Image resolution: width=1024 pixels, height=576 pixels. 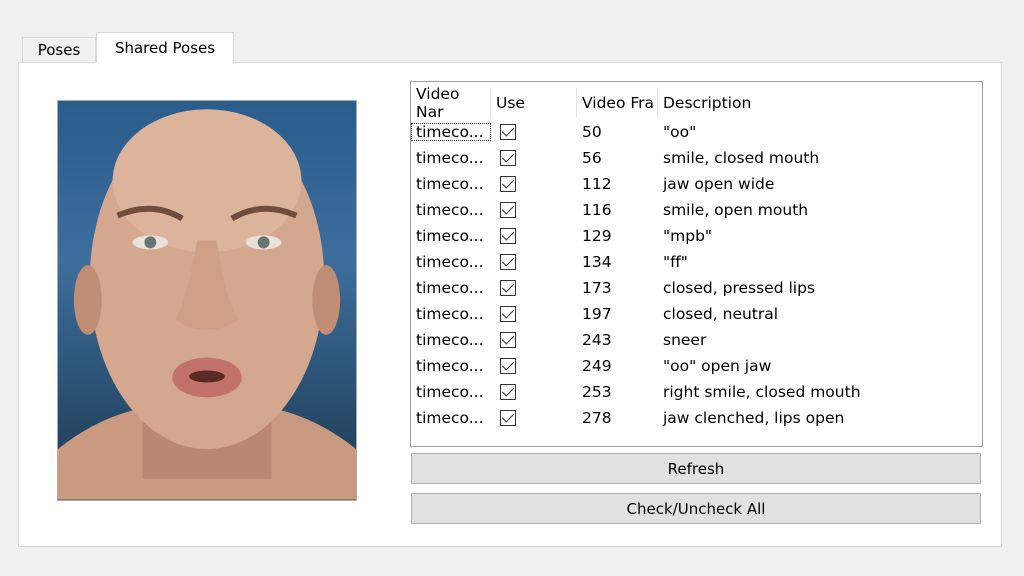 What do you see at coordinates (680, 132) in the screenshot?
I see `description-cell: "oo"` at bounding box center [680, 132].